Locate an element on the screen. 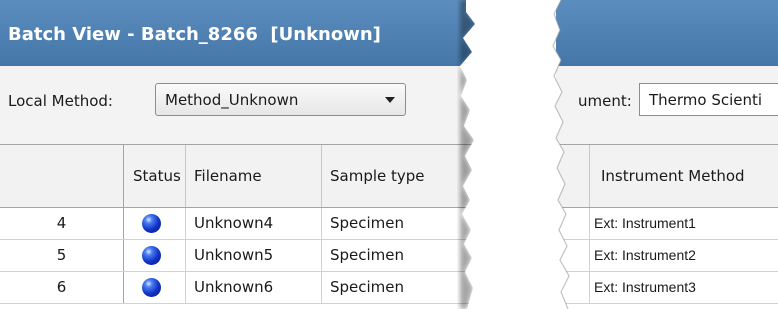  table-row: 4 Unknown4 Specimen is located at coordinates (240, 224).